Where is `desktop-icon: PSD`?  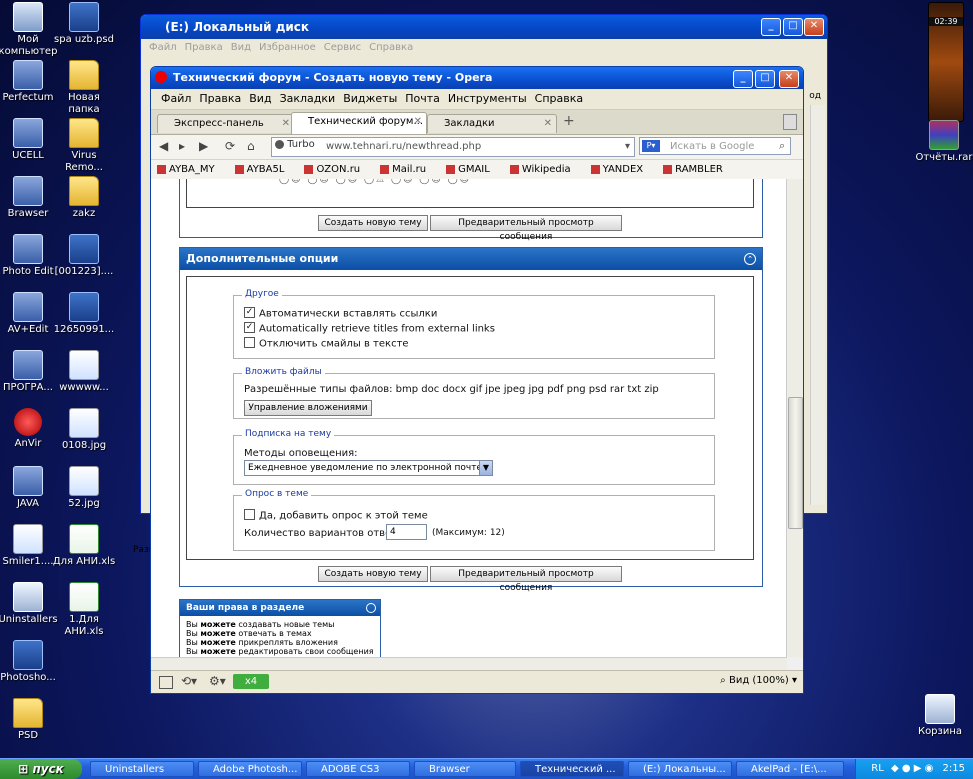 desktop-icon: PSD is located at coordinates (30, 720).